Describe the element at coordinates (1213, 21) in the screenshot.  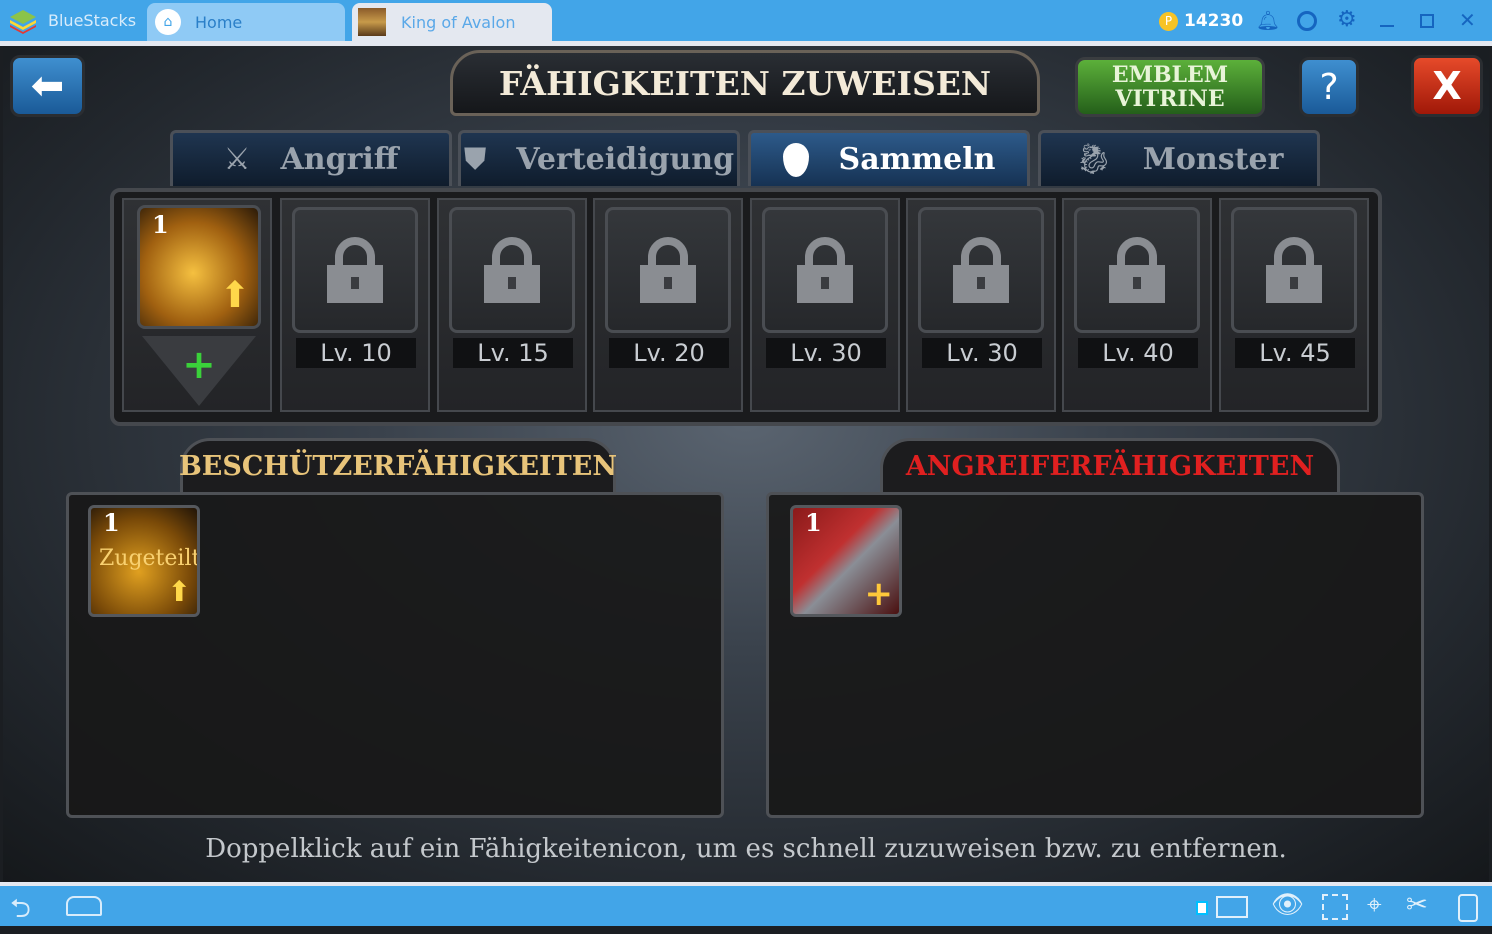
I see `coin-count: 14230` at that location.